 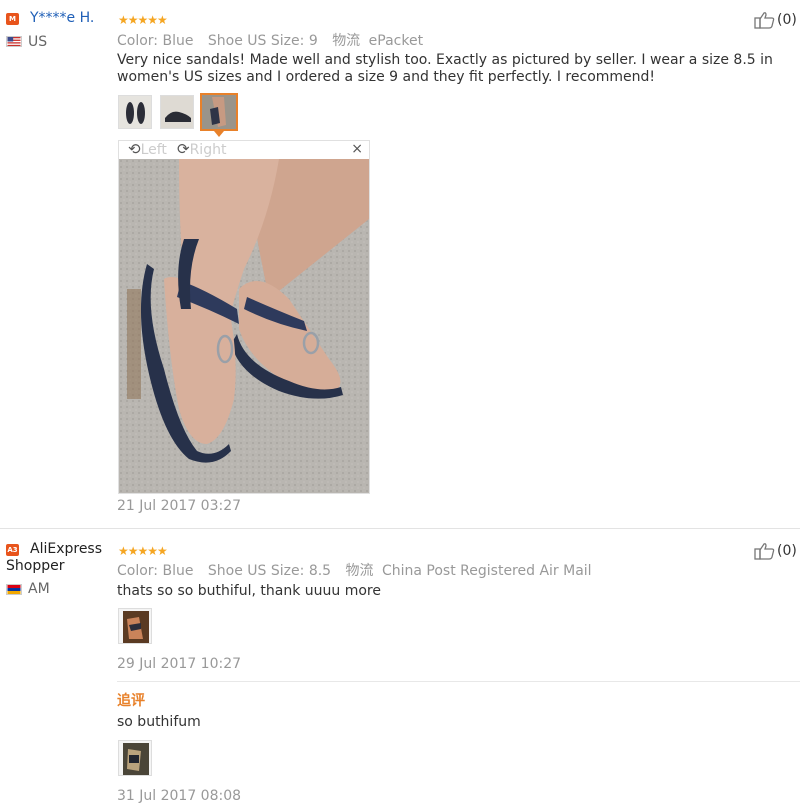 I want to click on rotate-right-button: ⟳Right, so click(x=201, y=150).